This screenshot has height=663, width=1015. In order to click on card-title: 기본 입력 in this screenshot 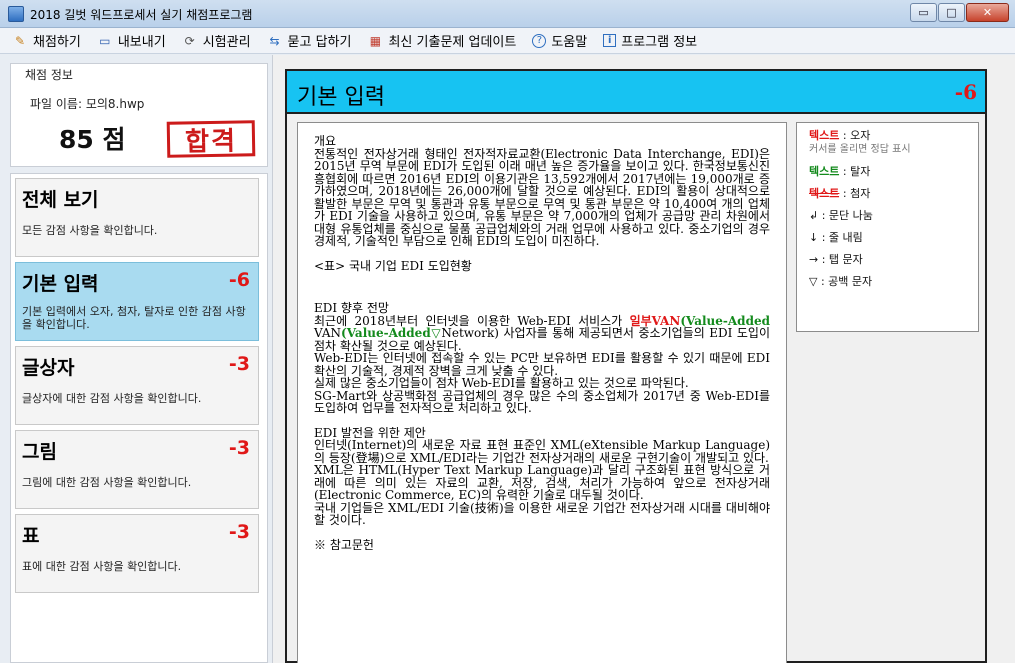, I will do `click(60, 284)`.